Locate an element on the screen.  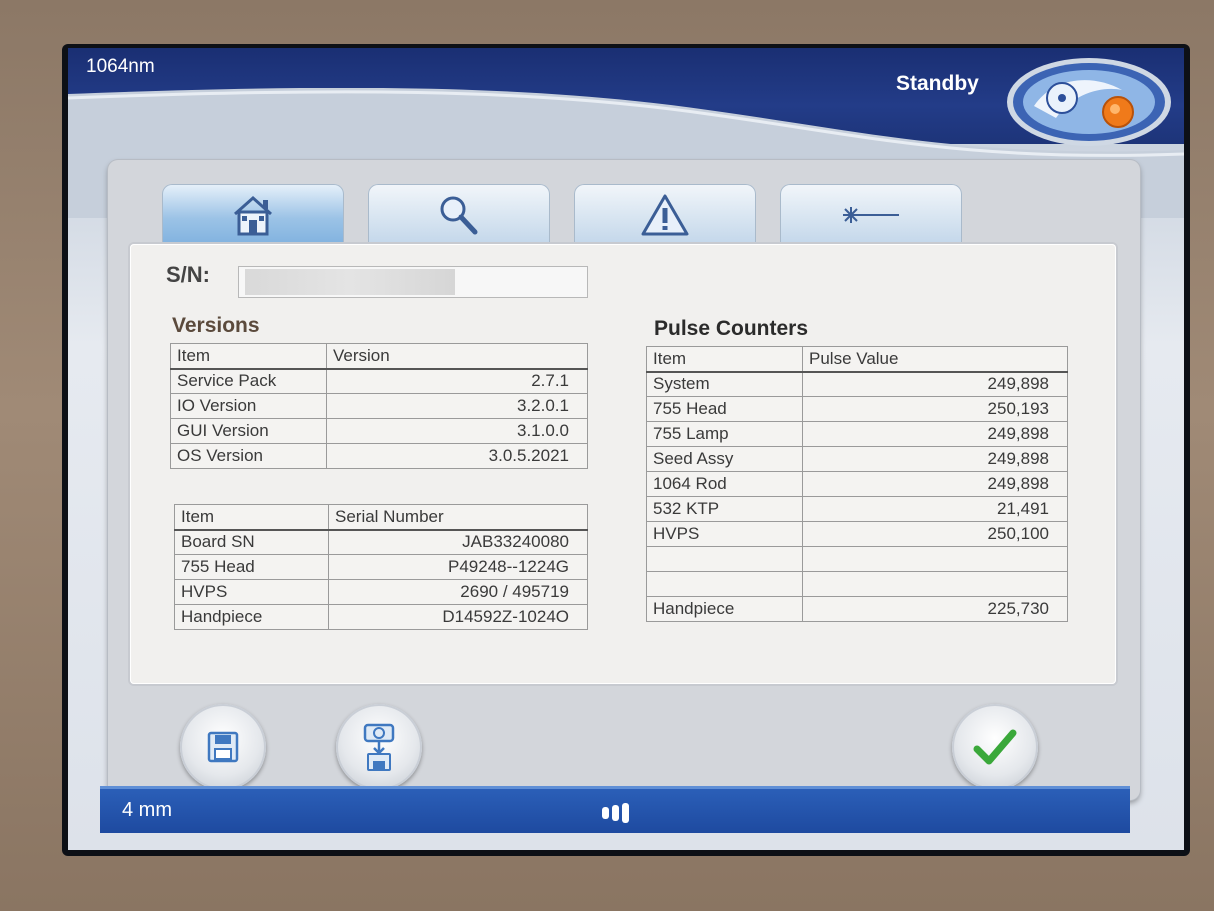
table-row: Handpiece D14592Z-1024O is located at coordinates (381, 617).